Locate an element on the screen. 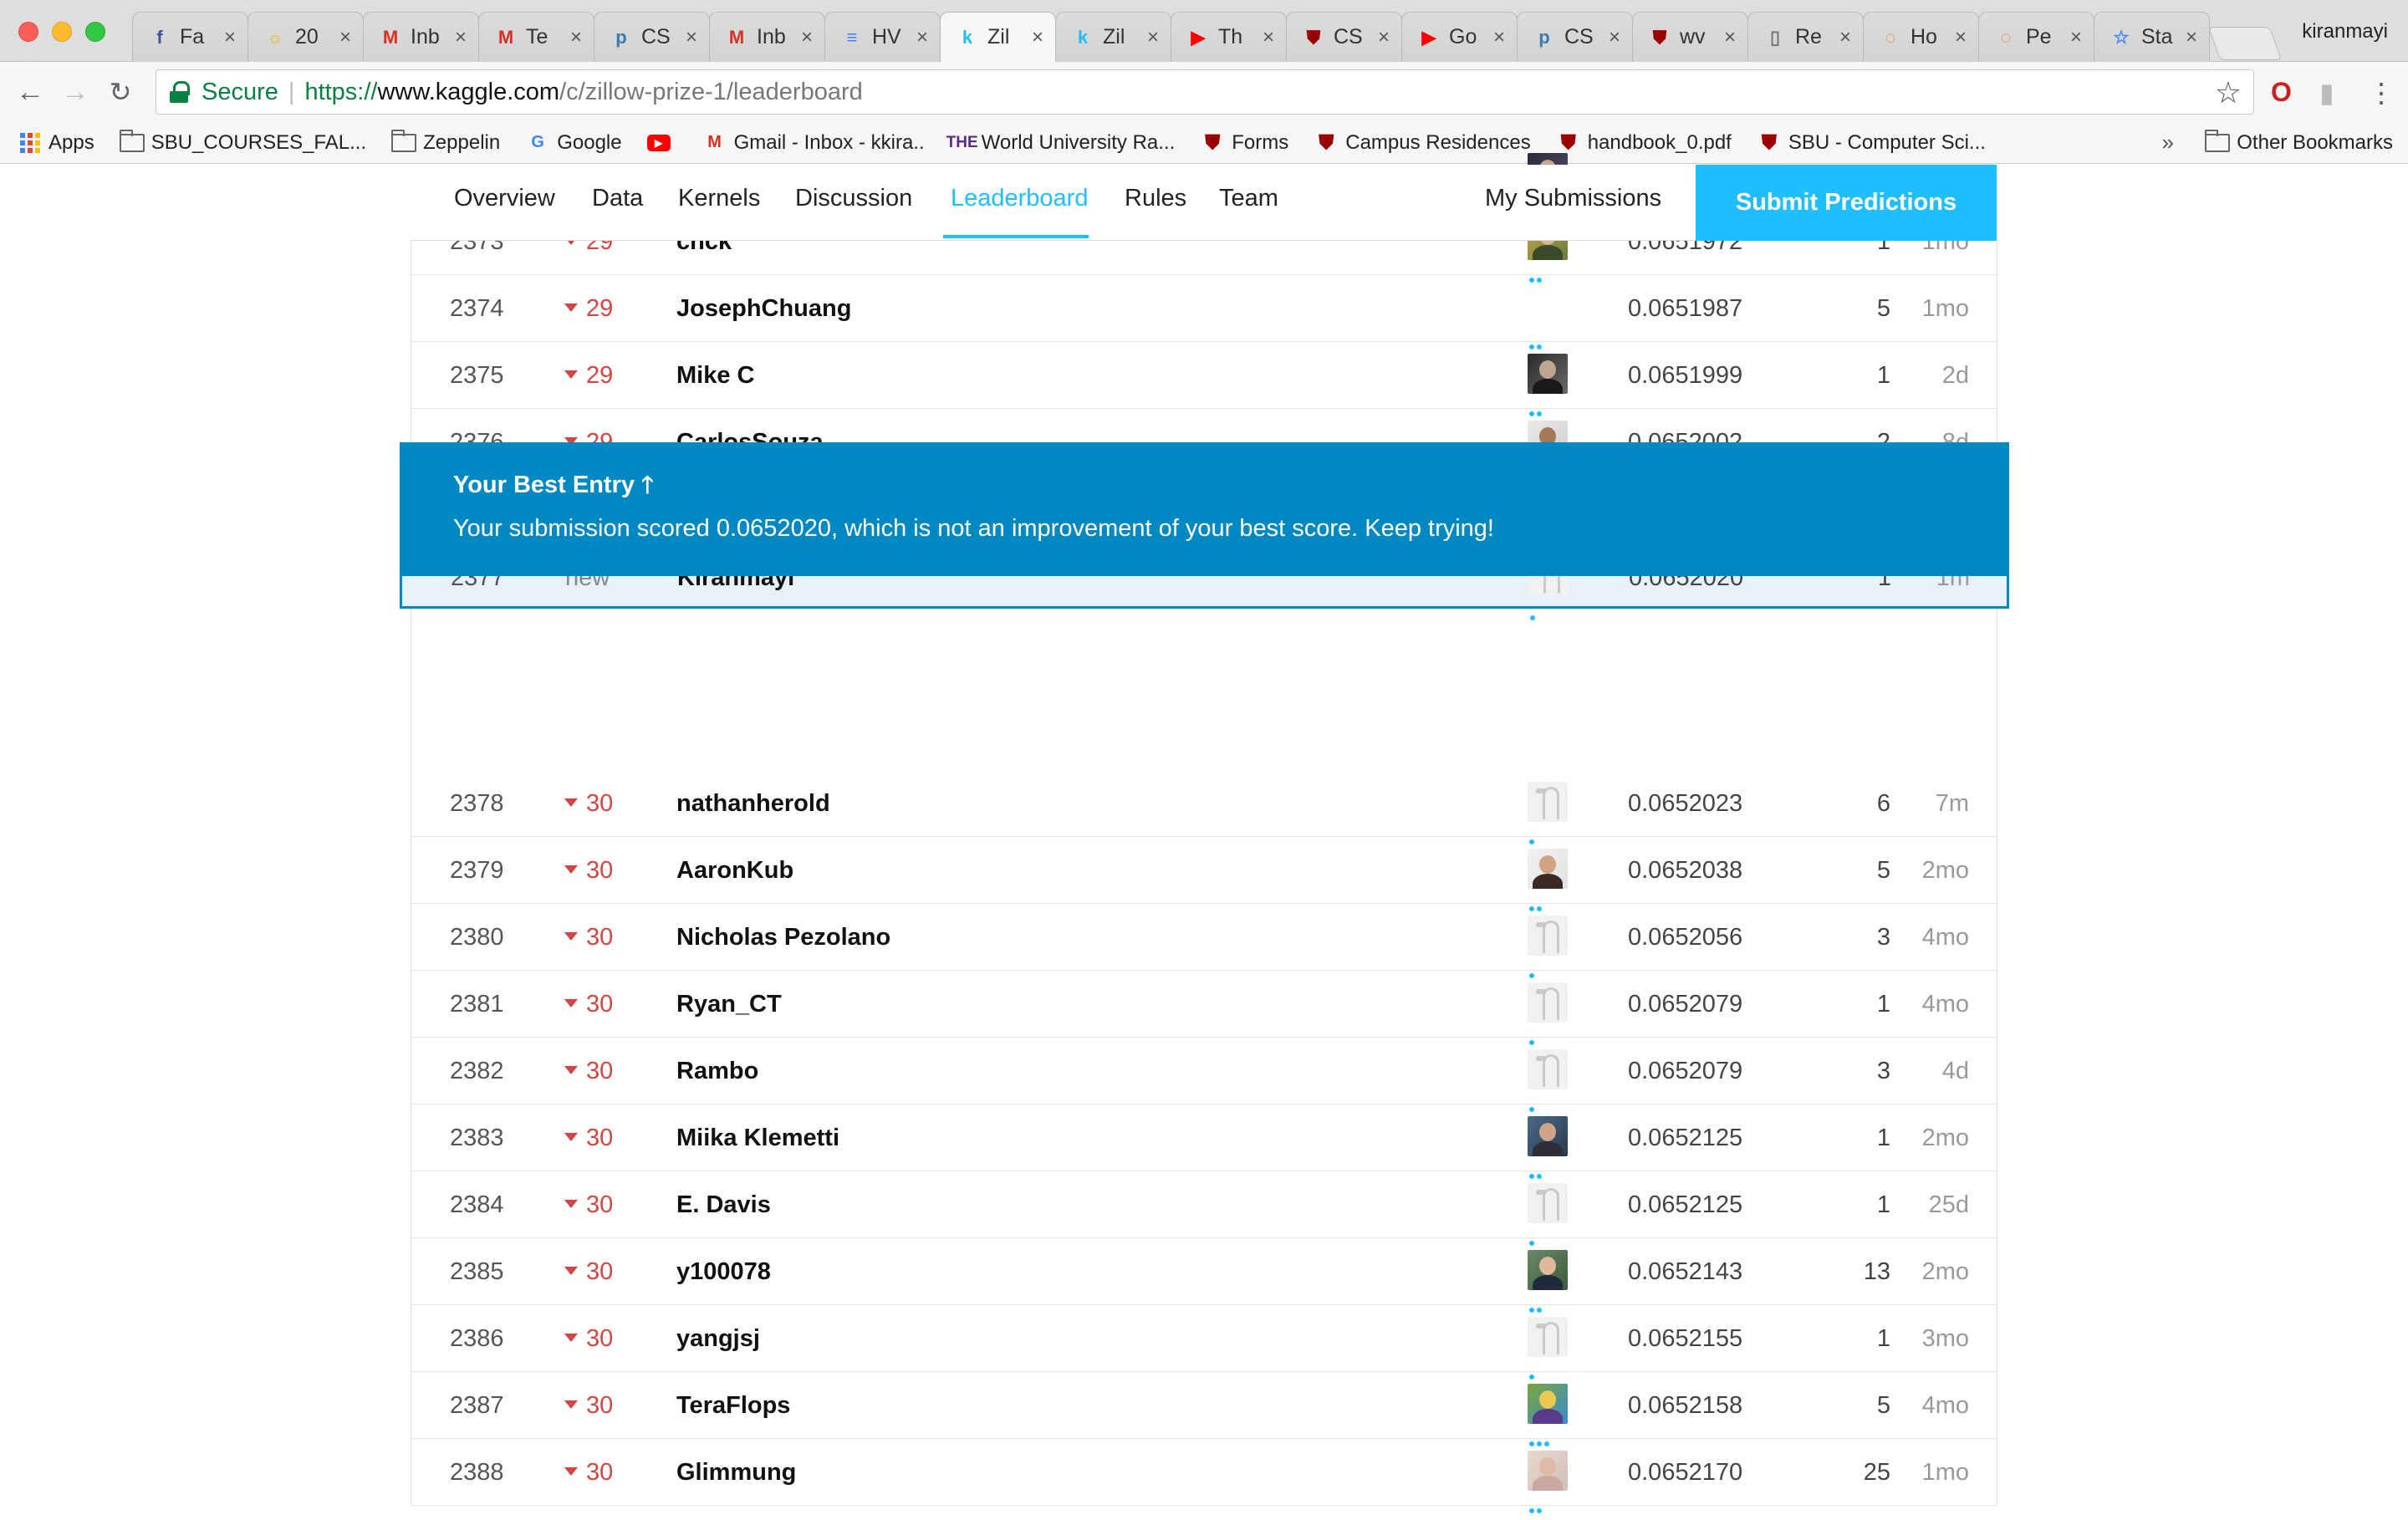 The height and width of the screenshot is (1520, 2408). team-name: nathanherold is located at coordinates (753, 803).